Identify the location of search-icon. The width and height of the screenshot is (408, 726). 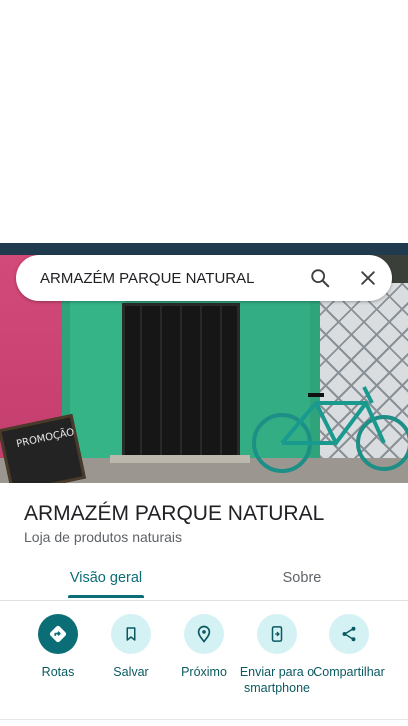
(320, 278).